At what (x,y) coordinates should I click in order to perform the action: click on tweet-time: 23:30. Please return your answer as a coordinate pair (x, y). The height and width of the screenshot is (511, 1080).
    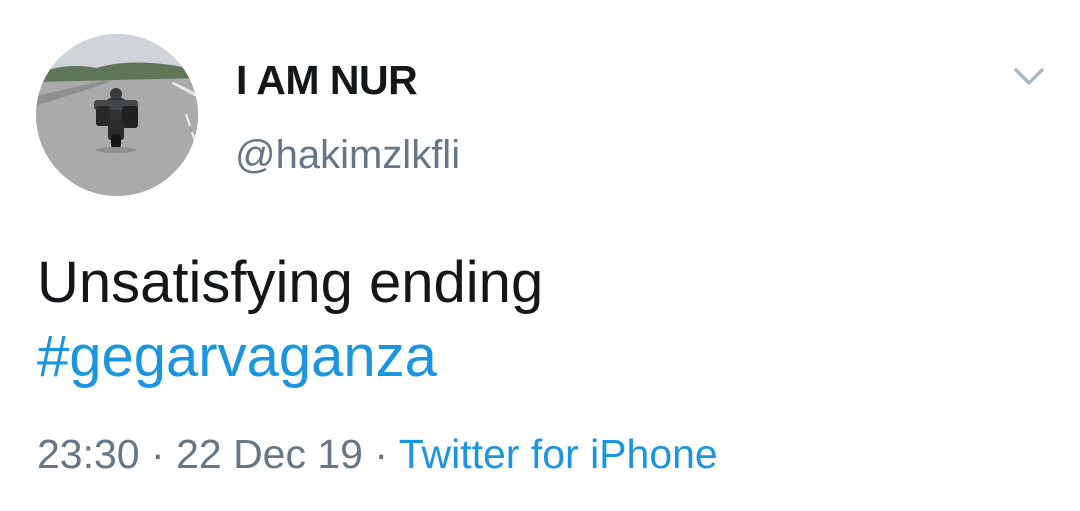
    Looking at the image, I should click on (88, 454).